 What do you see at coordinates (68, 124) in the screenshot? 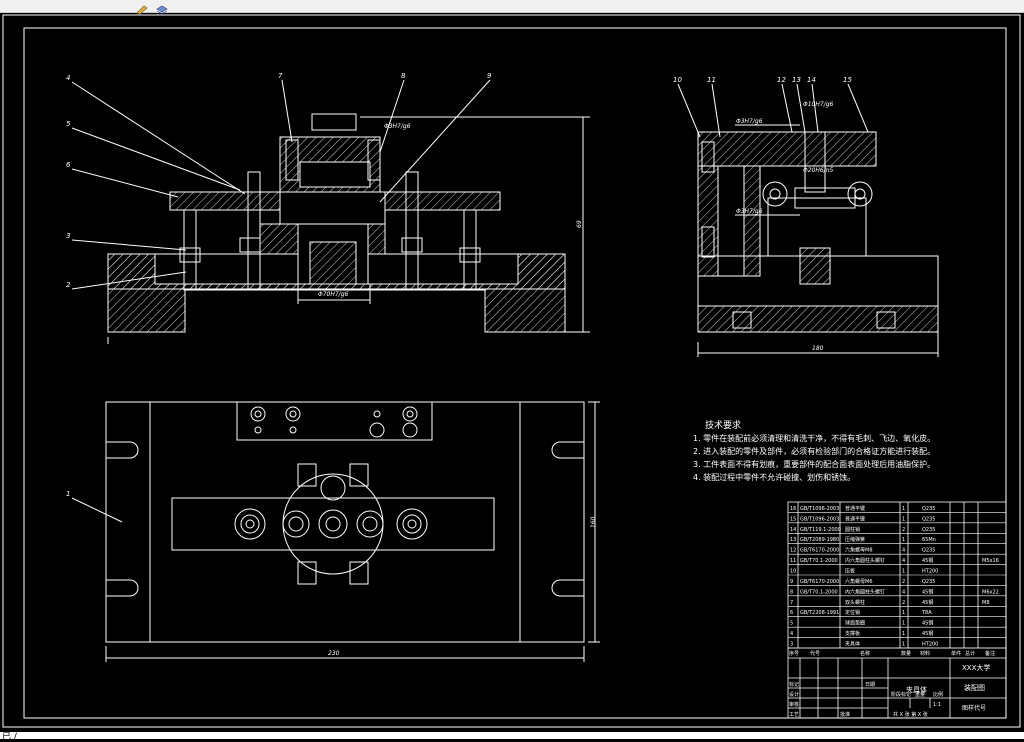
I see `callout-5: 5` at bounding box center [68, 124].